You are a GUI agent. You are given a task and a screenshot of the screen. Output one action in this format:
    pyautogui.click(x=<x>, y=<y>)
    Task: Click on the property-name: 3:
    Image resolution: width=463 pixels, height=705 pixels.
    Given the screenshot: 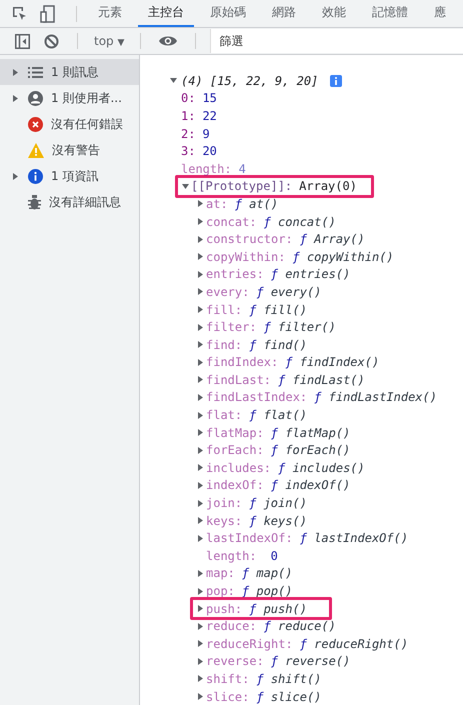 What is the action you would take?
    pyautogui.click(x=188, y=151)
    